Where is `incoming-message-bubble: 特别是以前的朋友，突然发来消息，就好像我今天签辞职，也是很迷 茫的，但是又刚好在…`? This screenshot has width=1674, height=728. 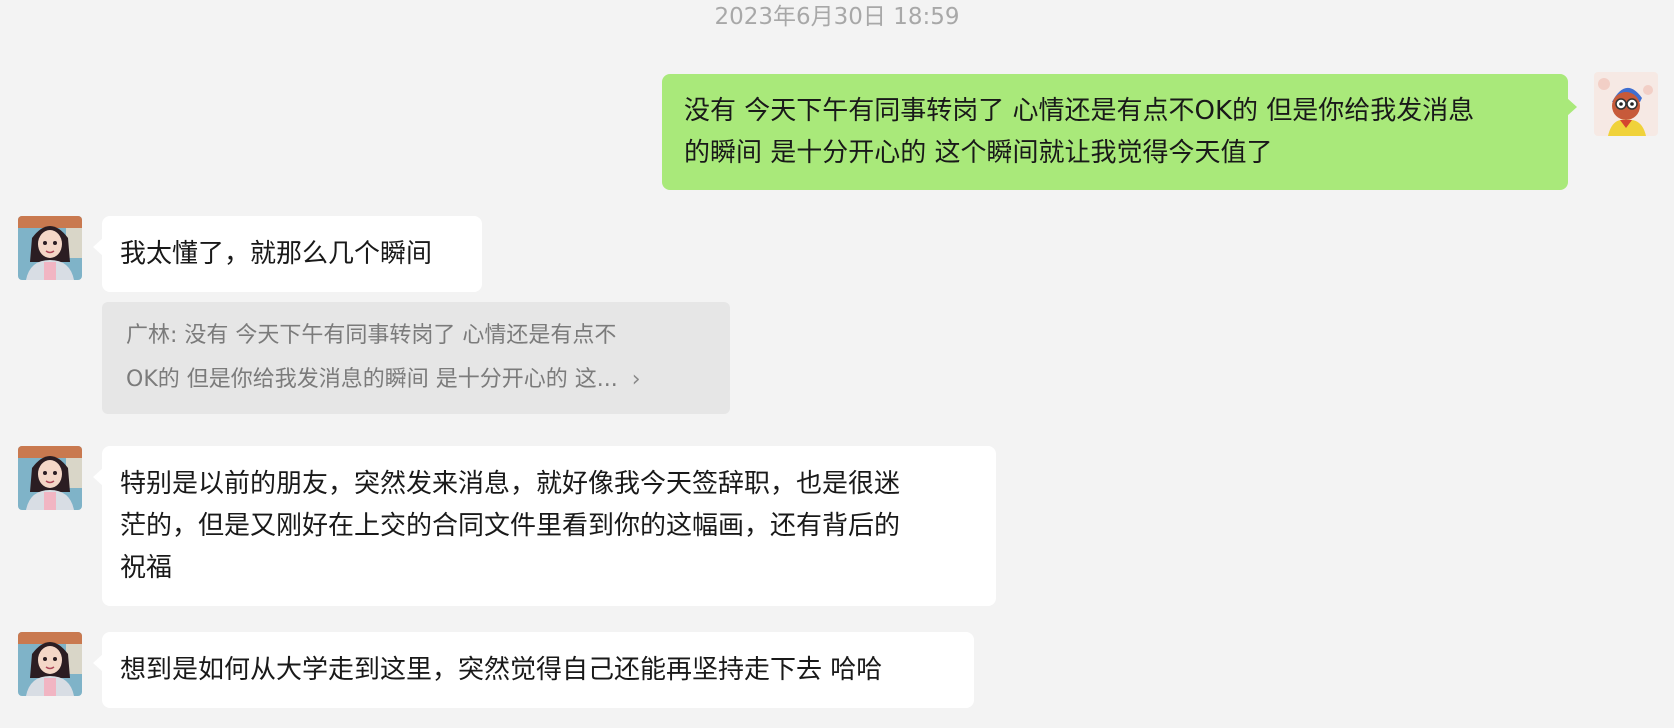
incoming-message-bubble: 特别是以前的朋友，突然发来消息，就好像我今天签辞职，也是很迷 茫的，但是又刚好在… is located at coordinates (544, 526).